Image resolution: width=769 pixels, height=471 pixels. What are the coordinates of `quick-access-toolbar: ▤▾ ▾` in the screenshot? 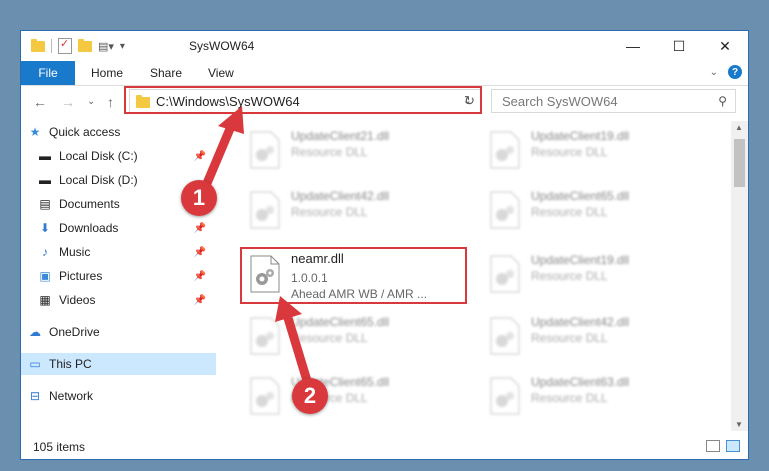 It's located at (78, 45).